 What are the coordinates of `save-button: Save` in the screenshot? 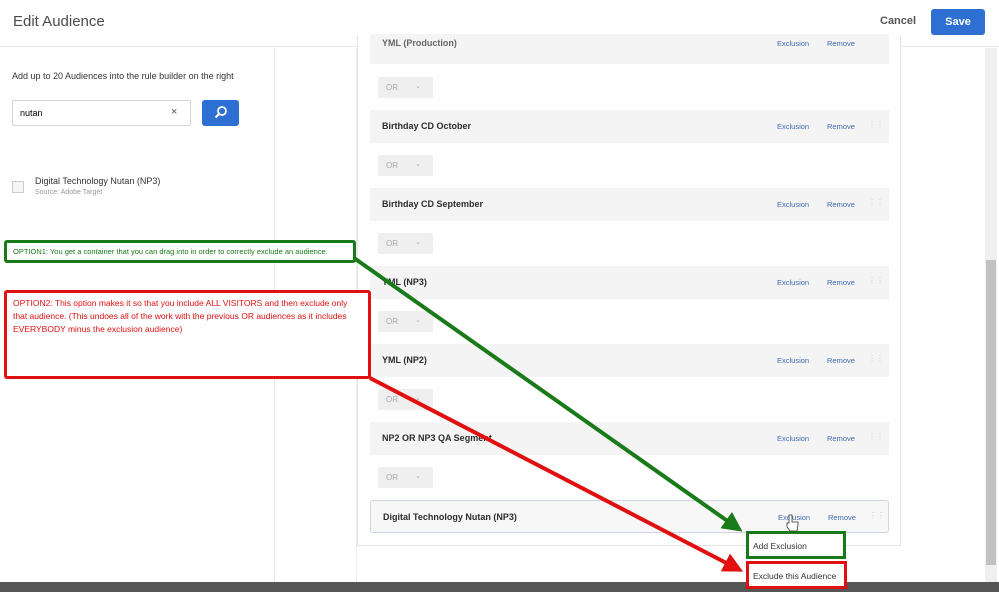 It's located at (958, 22).